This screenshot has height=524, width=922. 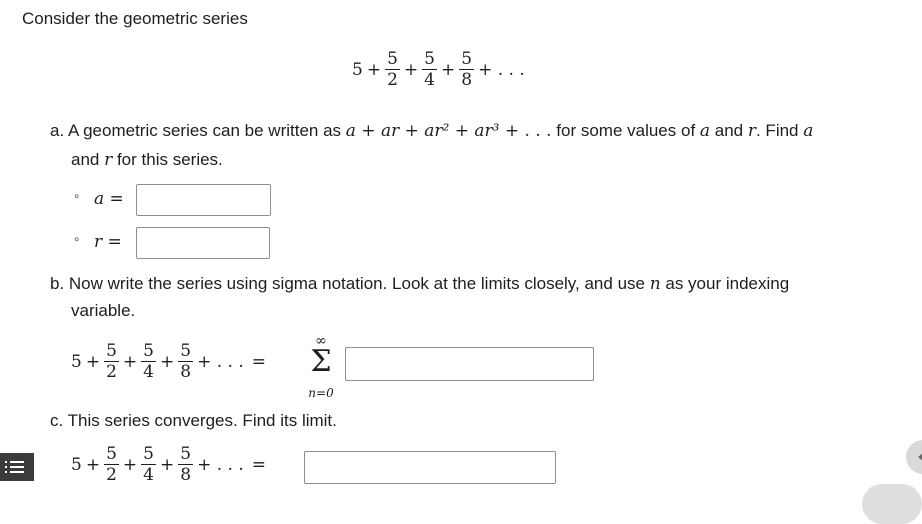 What do you see at coordinates (147, 160) in the screenshot?
I see `part-a-question-line2: and r for this series.` at bounding box center [147, 160].